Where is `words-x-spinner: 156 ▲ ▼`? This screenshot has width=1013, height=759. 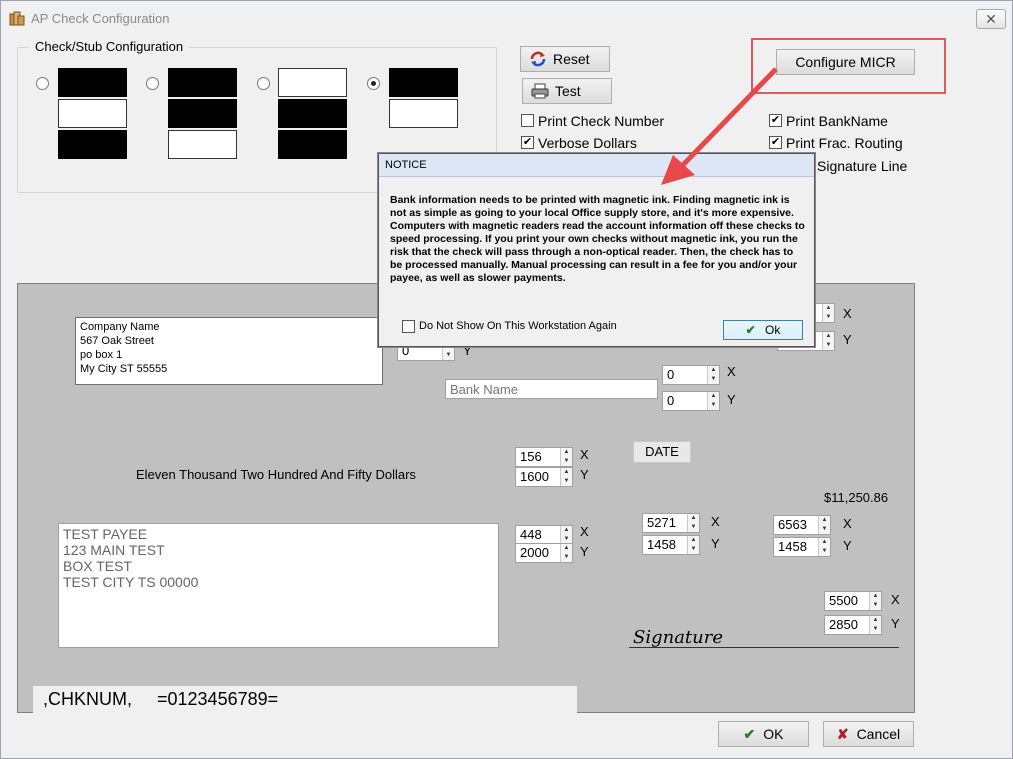
words-x-spinner: 156 ▲ ▼ is located at coordinates (544, 457).